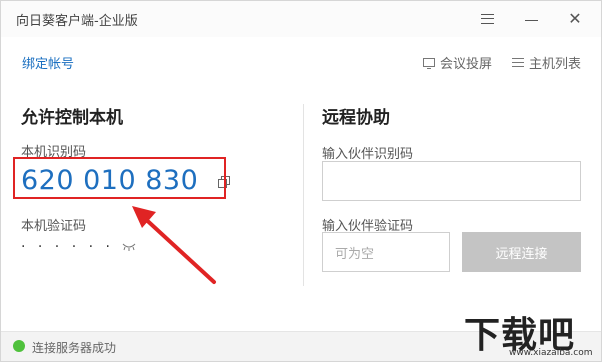 This screenshot has height=362, width=602. Describe the element at coordinates (48, 62) in the screenshot. I see `bind-account-link: 绑定帐号` at that location.